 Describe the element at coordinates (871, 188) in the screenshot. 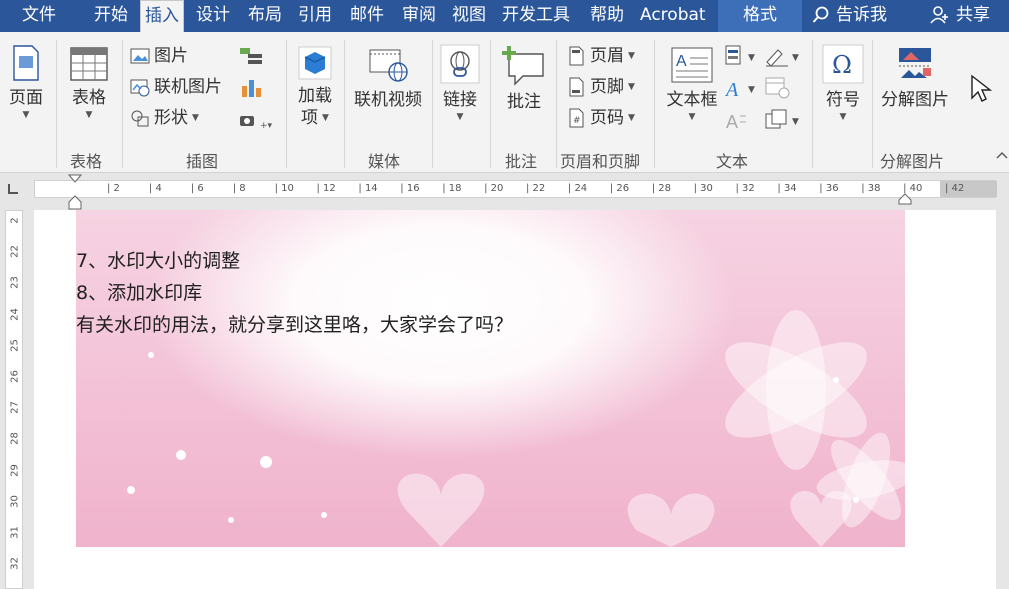

I see `ruler-tick-label: | 38` at that location.